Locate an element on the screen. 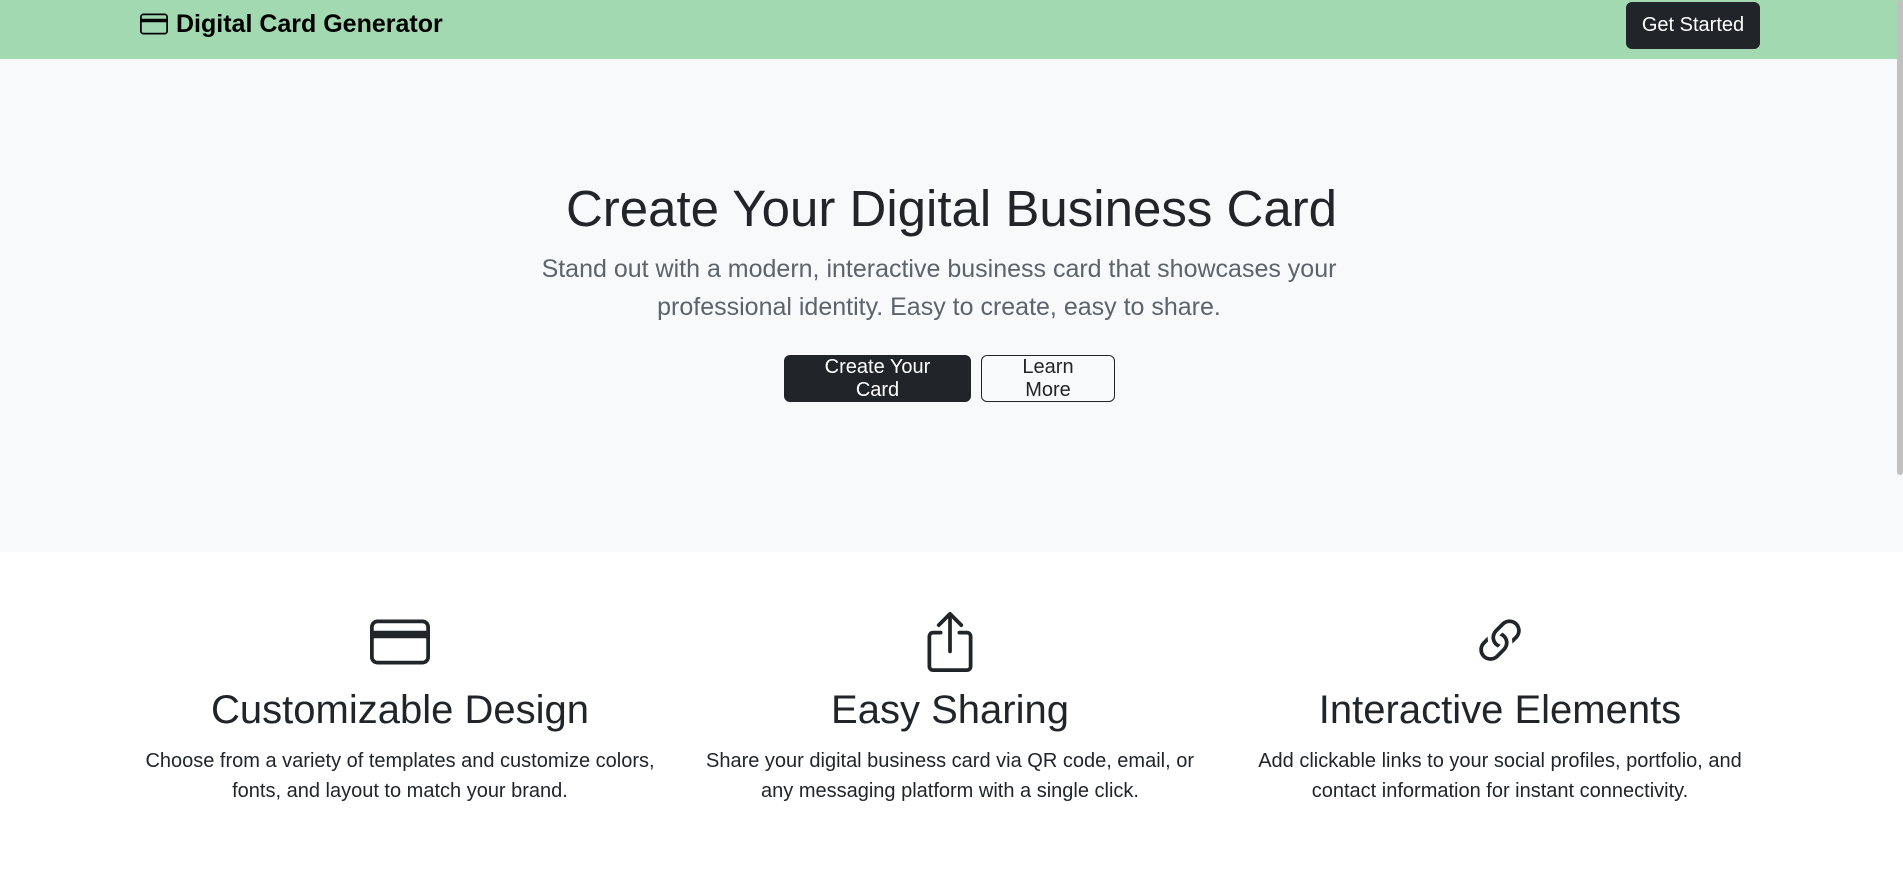  feature-title: Interactive Elements is located at coordinates (1500, 710).